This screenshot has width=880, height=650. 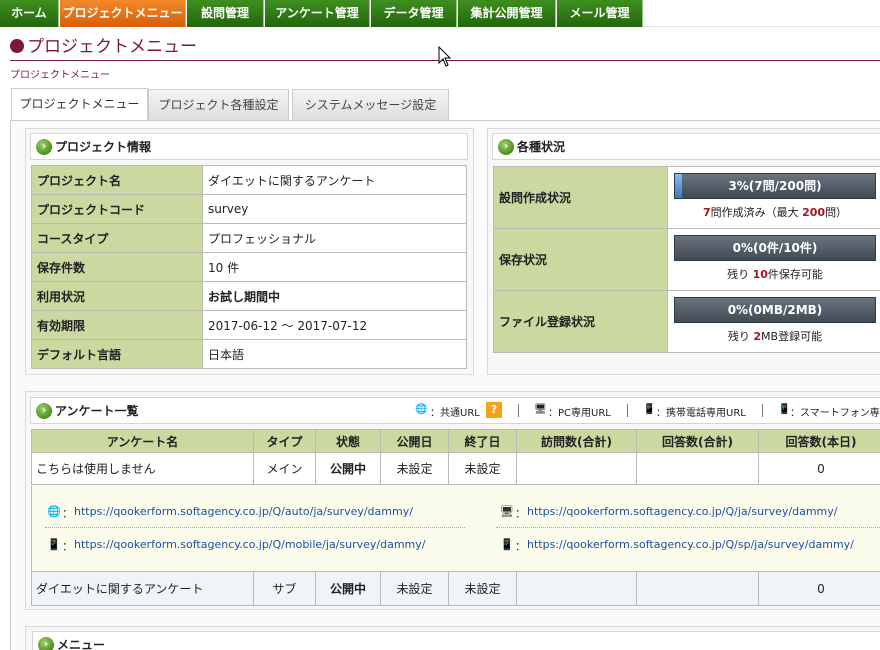 What do you see at coordinates (455, 468) in the screenshot?
I see `table-row: こちらは使用しません メイン 公開中 未設定 未設定 0` at bounding box center [455, 468].